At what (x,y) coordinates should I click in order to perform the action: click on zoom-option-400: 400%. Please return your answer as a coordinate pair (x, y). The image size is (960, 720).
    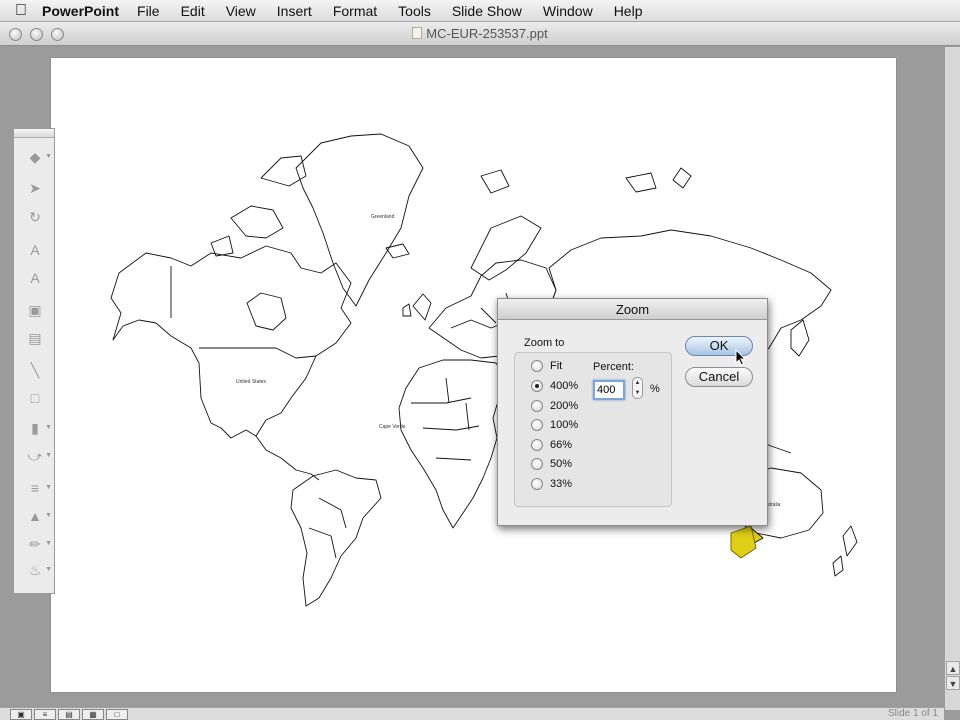
    Looking at the image, I should click on (554, 386).